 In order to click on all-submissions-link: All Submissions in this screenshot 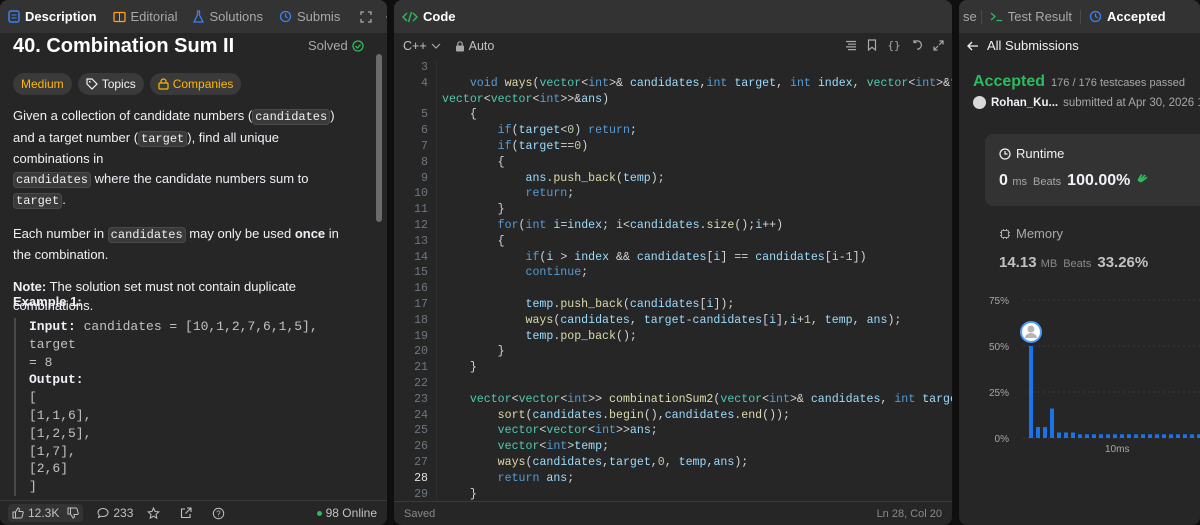, I will do `click(1023, 45)`.